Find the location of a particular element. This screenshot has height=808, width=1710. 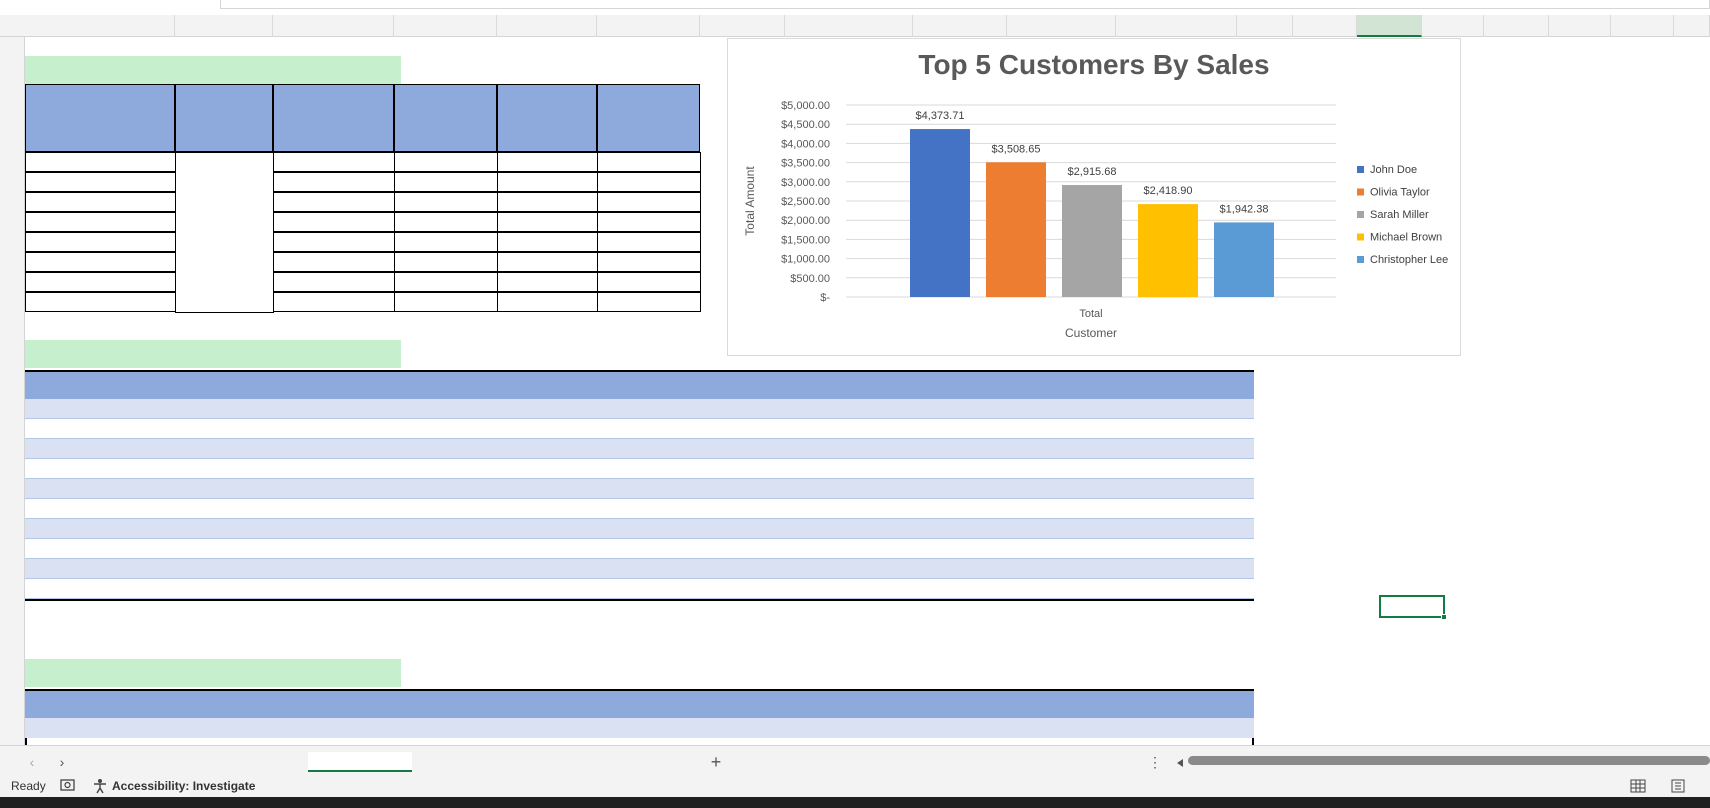

selected-cell is located at coordinates (1413, 607).